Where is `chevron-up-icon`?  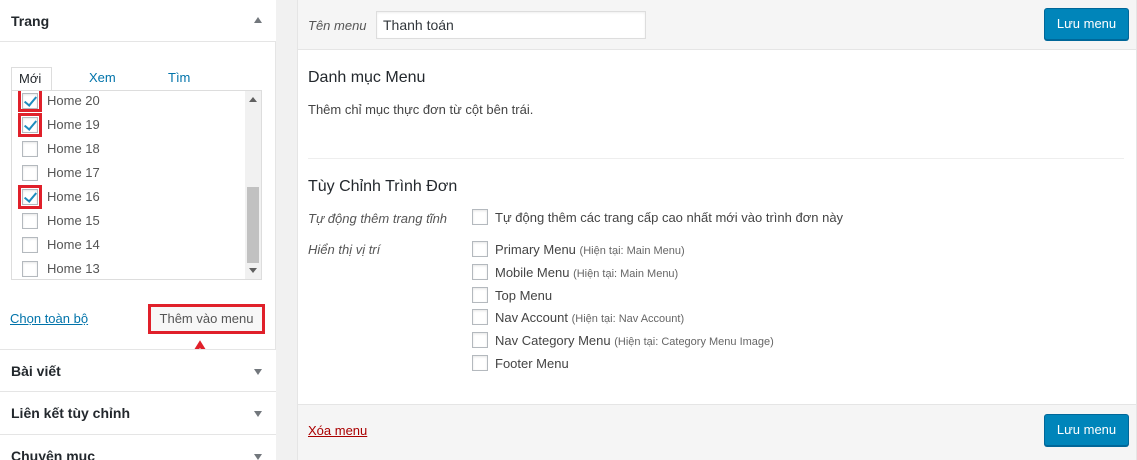
chevron-up-icon is located at coordinates (258, 20).